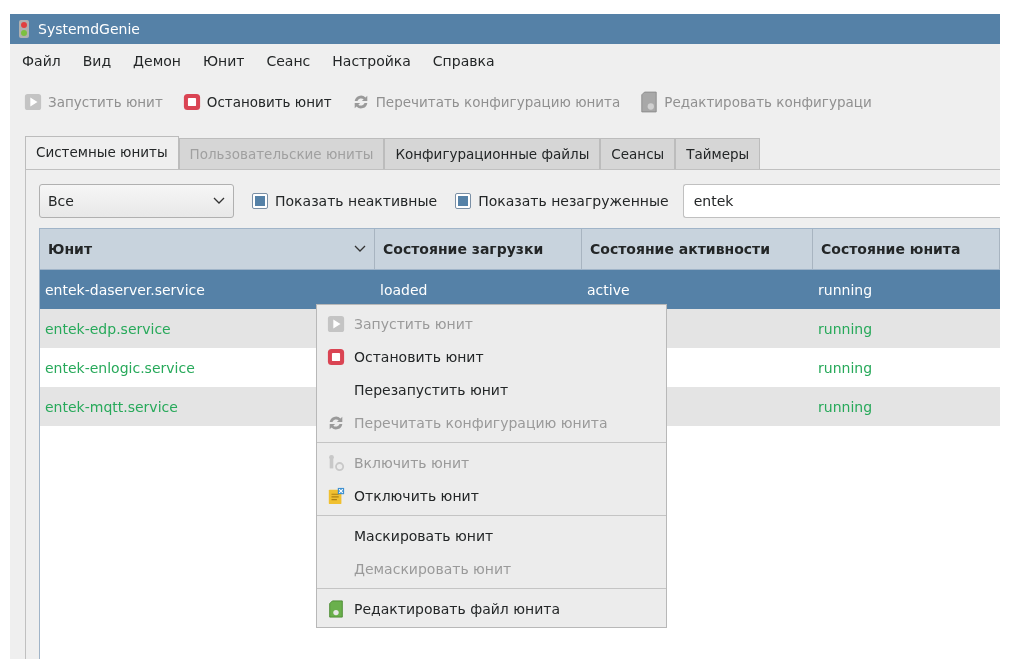 Image resolution: width=1009 pixels, height=659 pixels. What do you see at coordinates (336, 495) in the screenshot?
I see `document-icon` at bounding box center [336, 495].